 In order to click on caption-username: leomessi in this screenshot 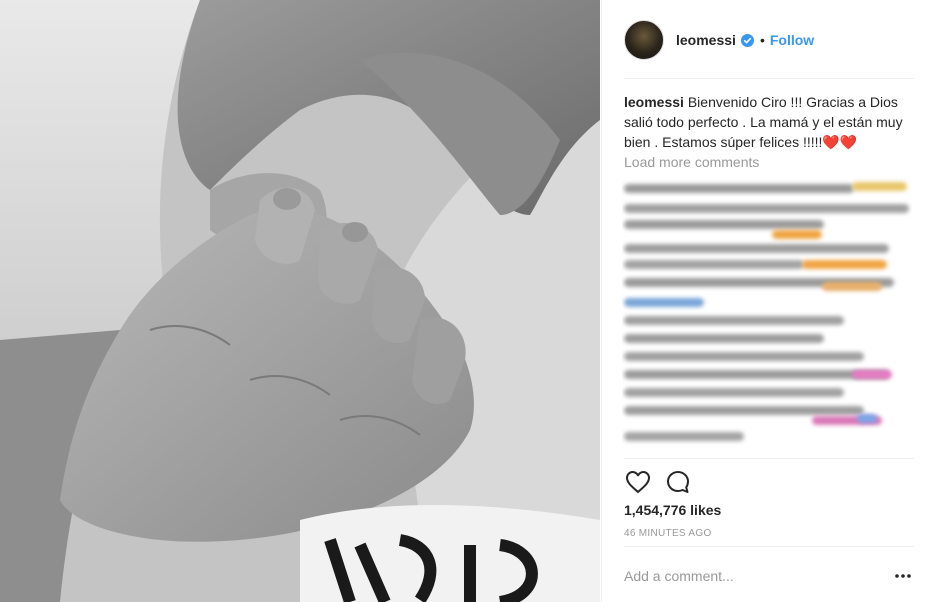, I will do `click(654, 102)`.